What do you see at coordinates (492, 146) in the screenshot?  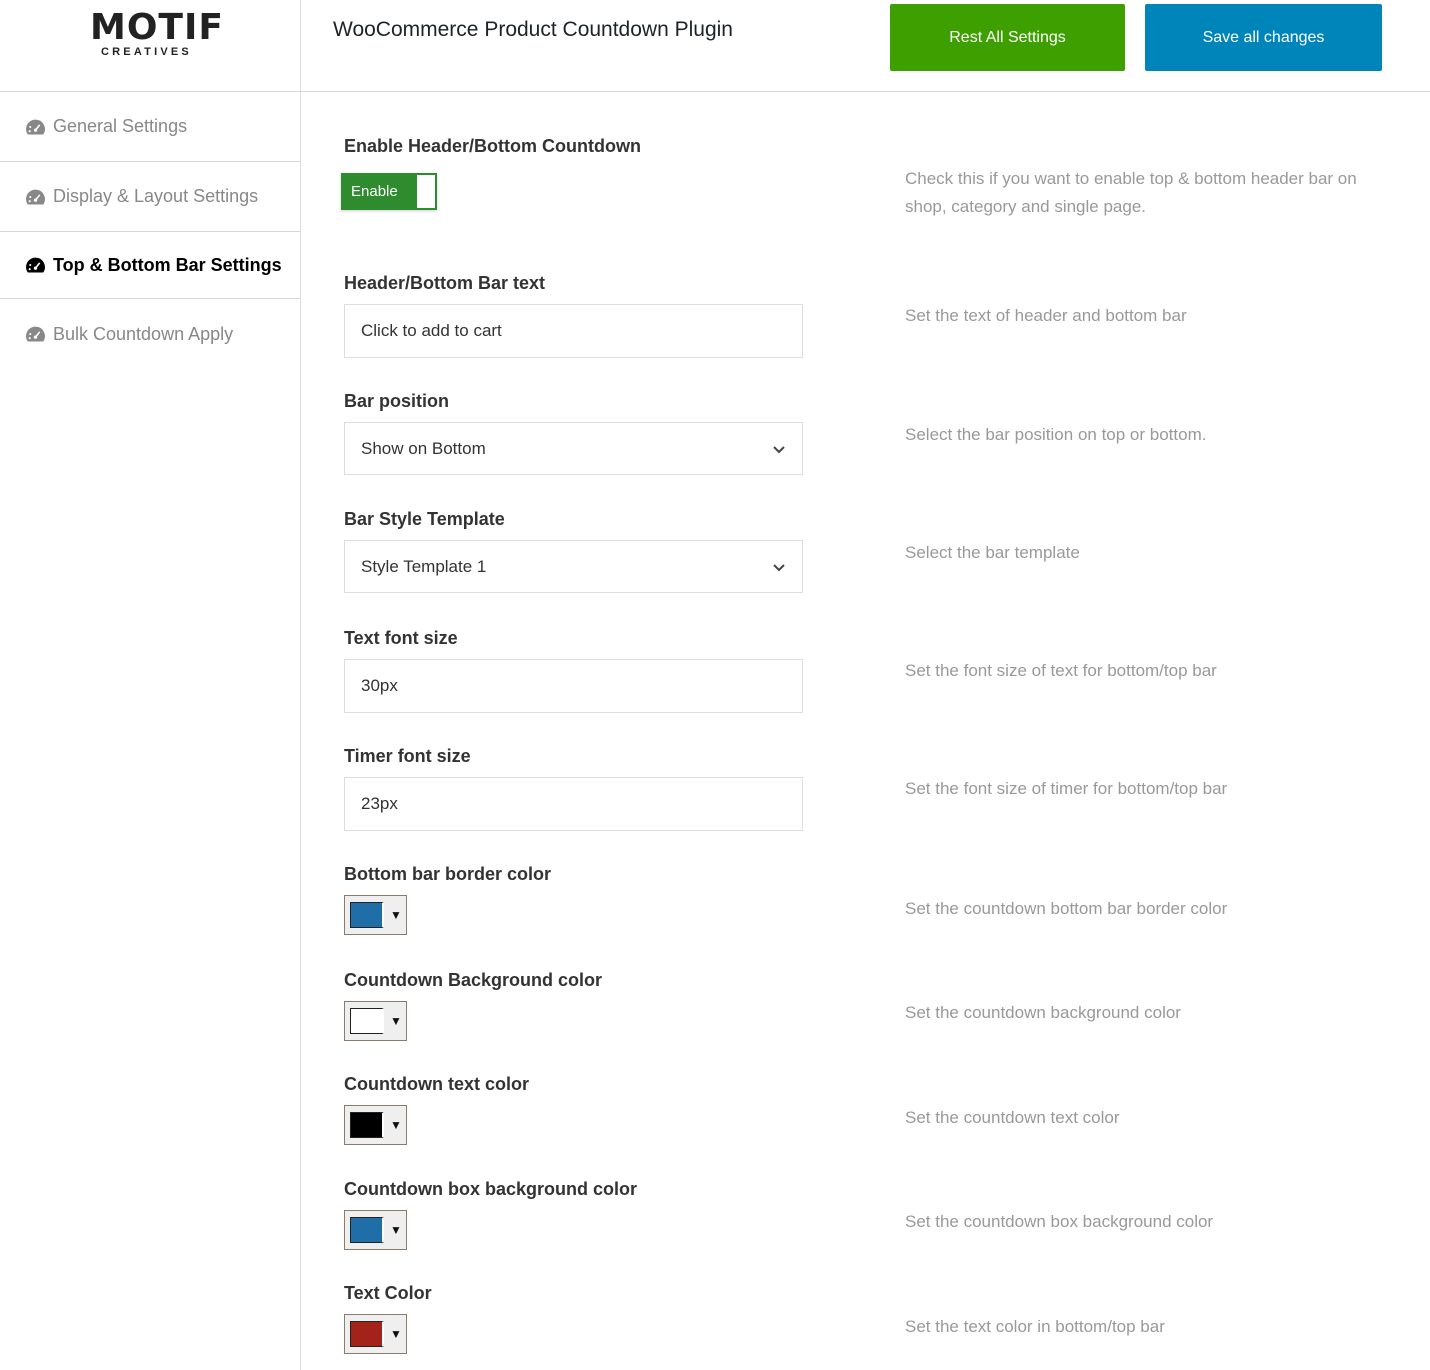 I see `field-label: Enable Header/Bottom Countdown` at bounding box center [492, 146].